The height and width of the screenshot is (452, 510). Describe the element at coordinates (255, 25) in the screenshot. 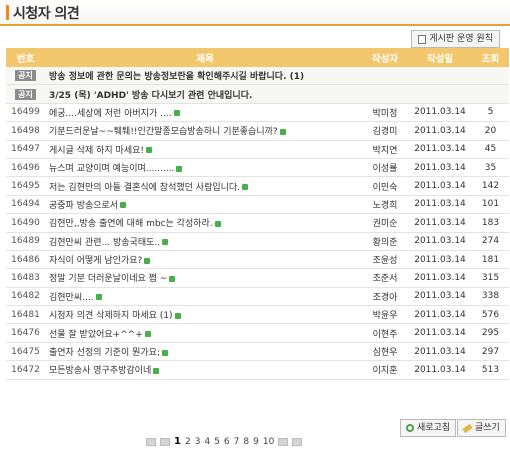

I see `title-divider` at that location.